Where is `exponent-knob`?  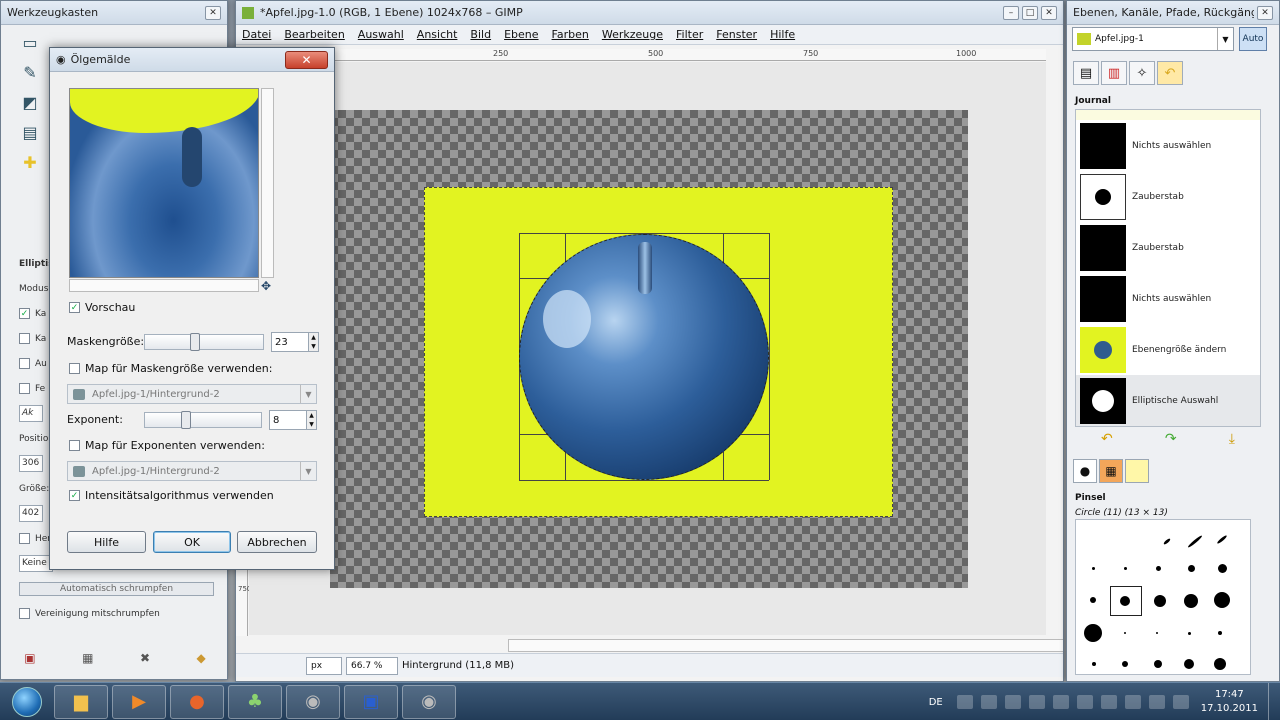 exponent-knob is located at coordinates (186, 420).